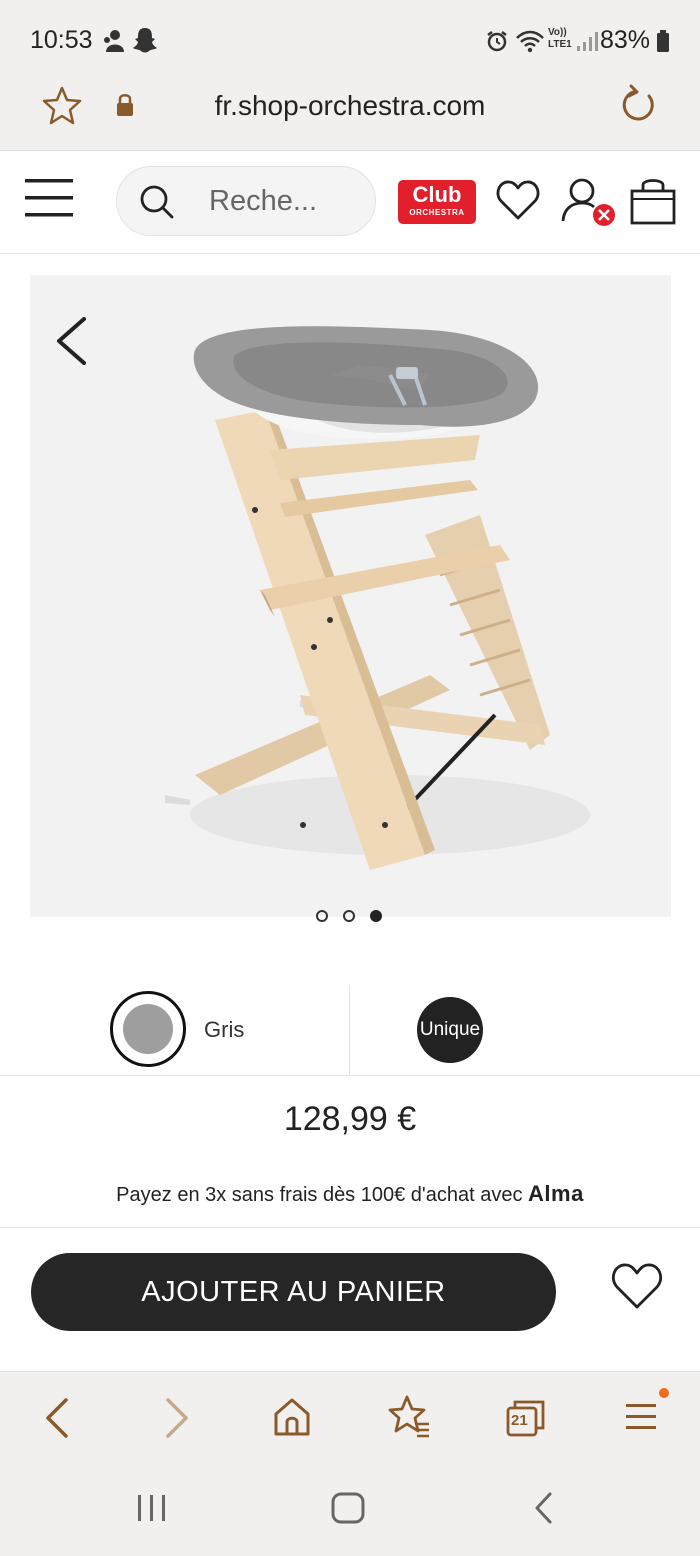 Image resolution: width=700 pixels, height=1556 pixels. What do you see at coordinates (638, 105) in the screenshot?
I see `reload-icon` at bounding box center [638, 105].